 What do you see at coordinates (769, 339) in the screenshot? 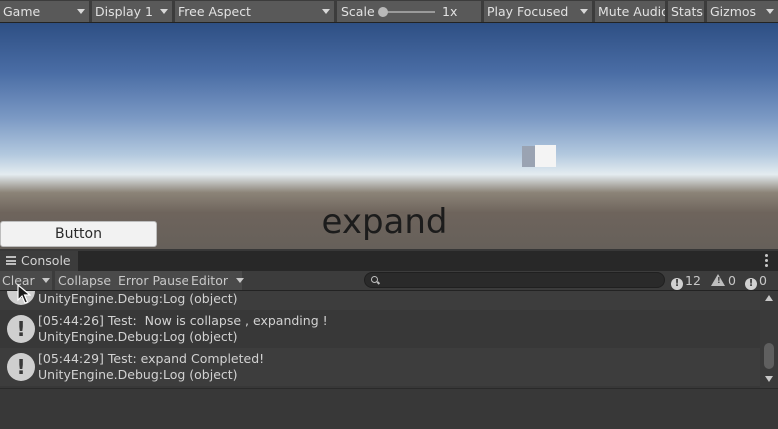
I see `log-scrollbar` at bounding box center [769, 339].